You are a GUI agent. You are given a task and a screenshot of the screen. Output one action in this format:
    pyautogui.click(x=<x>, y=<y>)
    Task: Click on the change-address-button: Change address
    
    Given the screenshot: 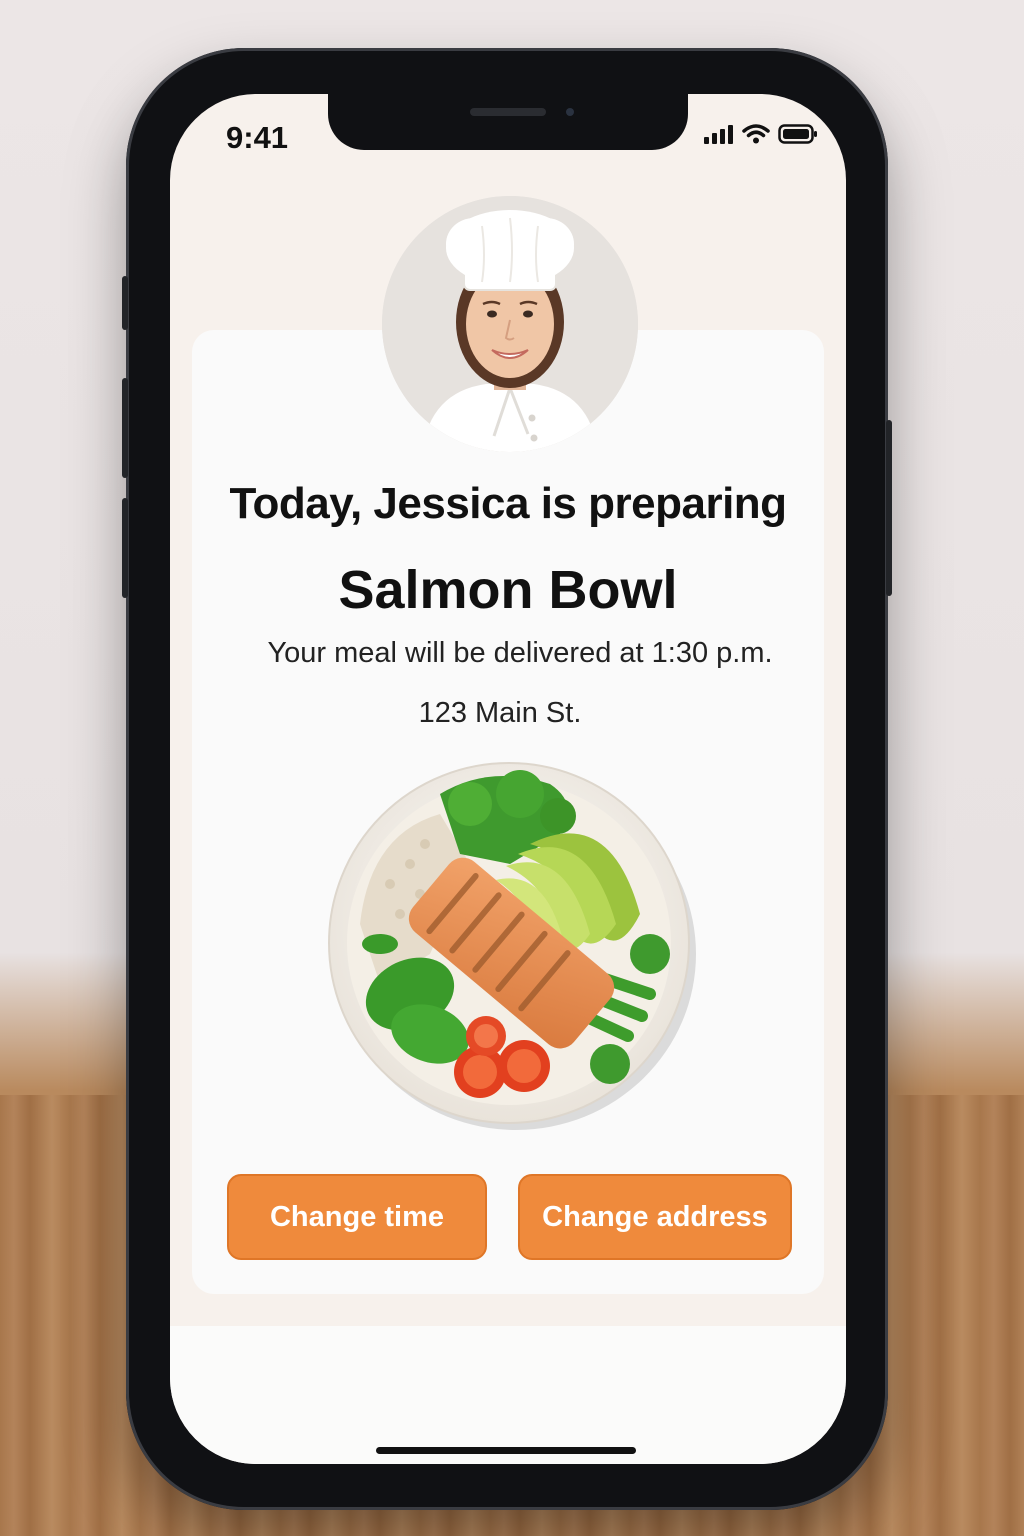 What is the action you would take?
    pyautogui.click(x=655, y=1217)
    